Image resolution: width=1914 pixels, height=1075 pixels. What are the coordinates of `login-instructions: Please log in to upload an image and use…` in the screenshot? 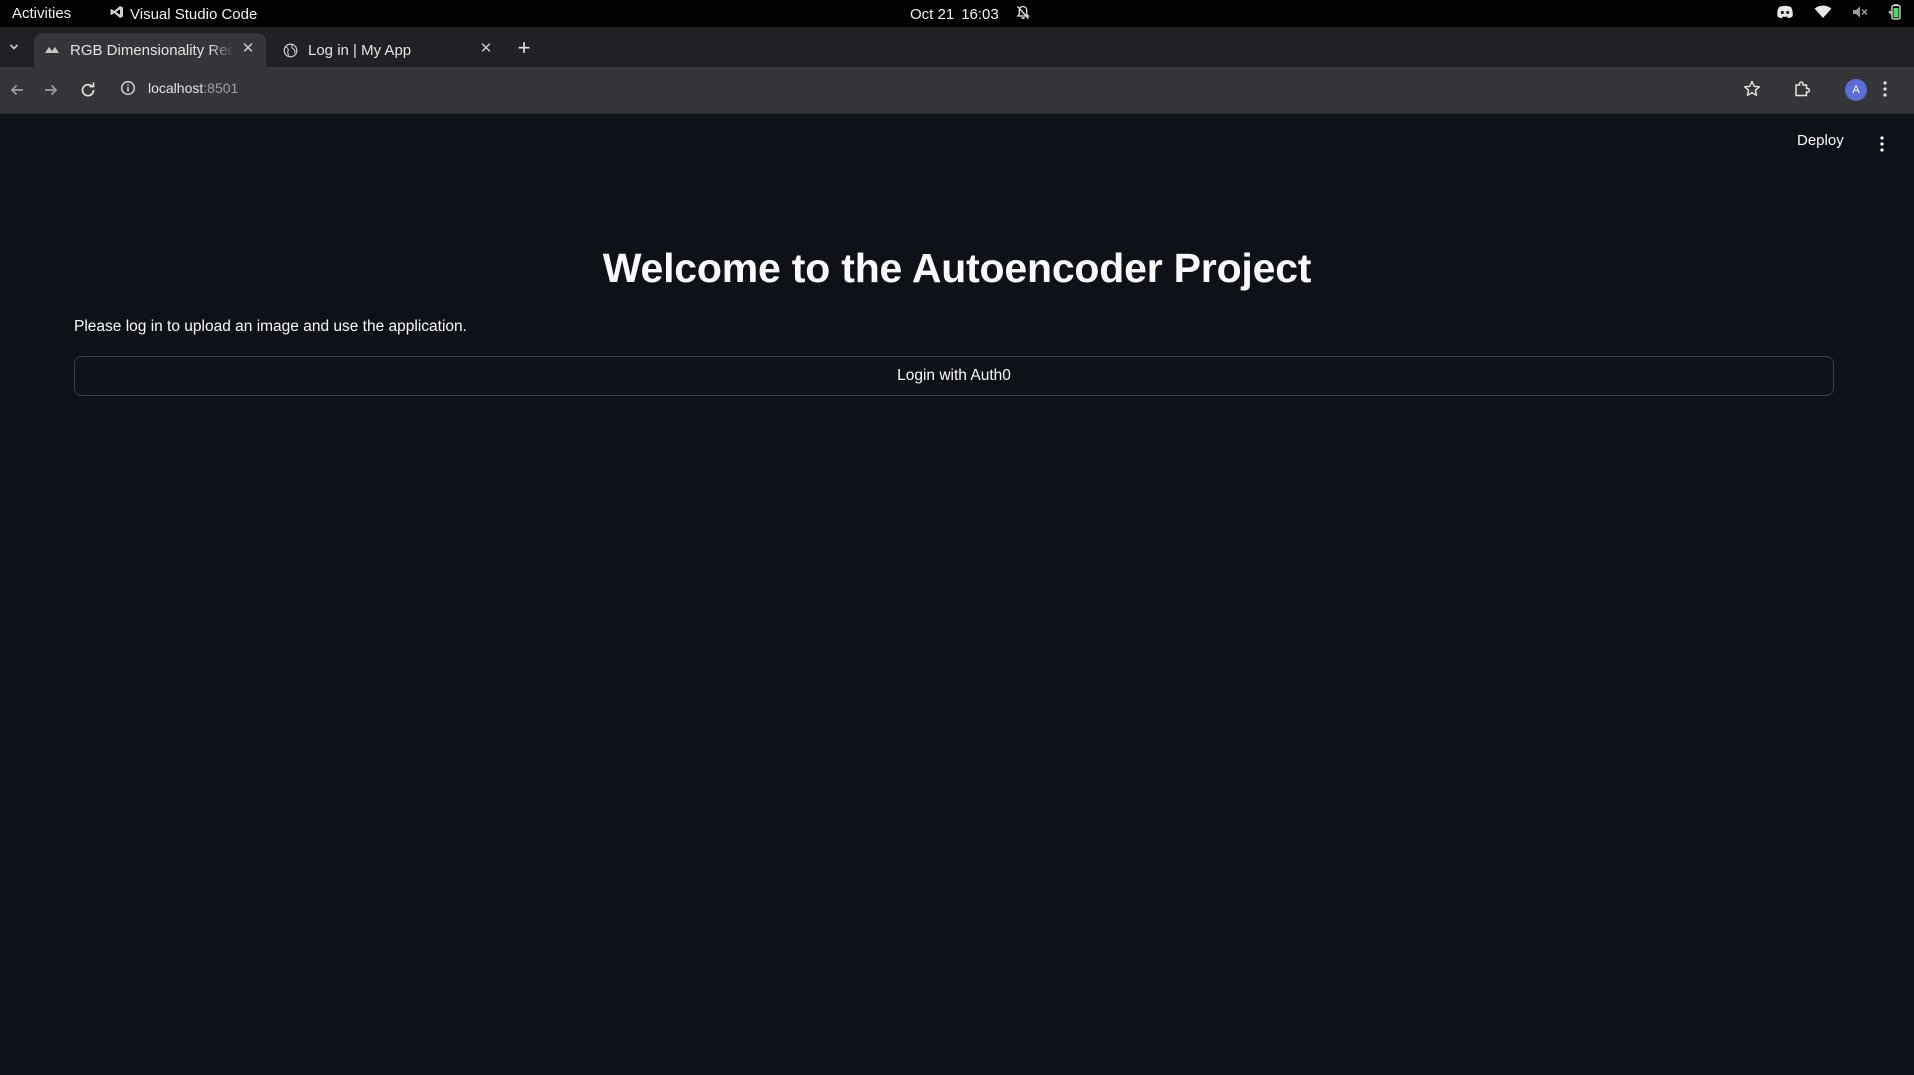 It's located at (270, 326).